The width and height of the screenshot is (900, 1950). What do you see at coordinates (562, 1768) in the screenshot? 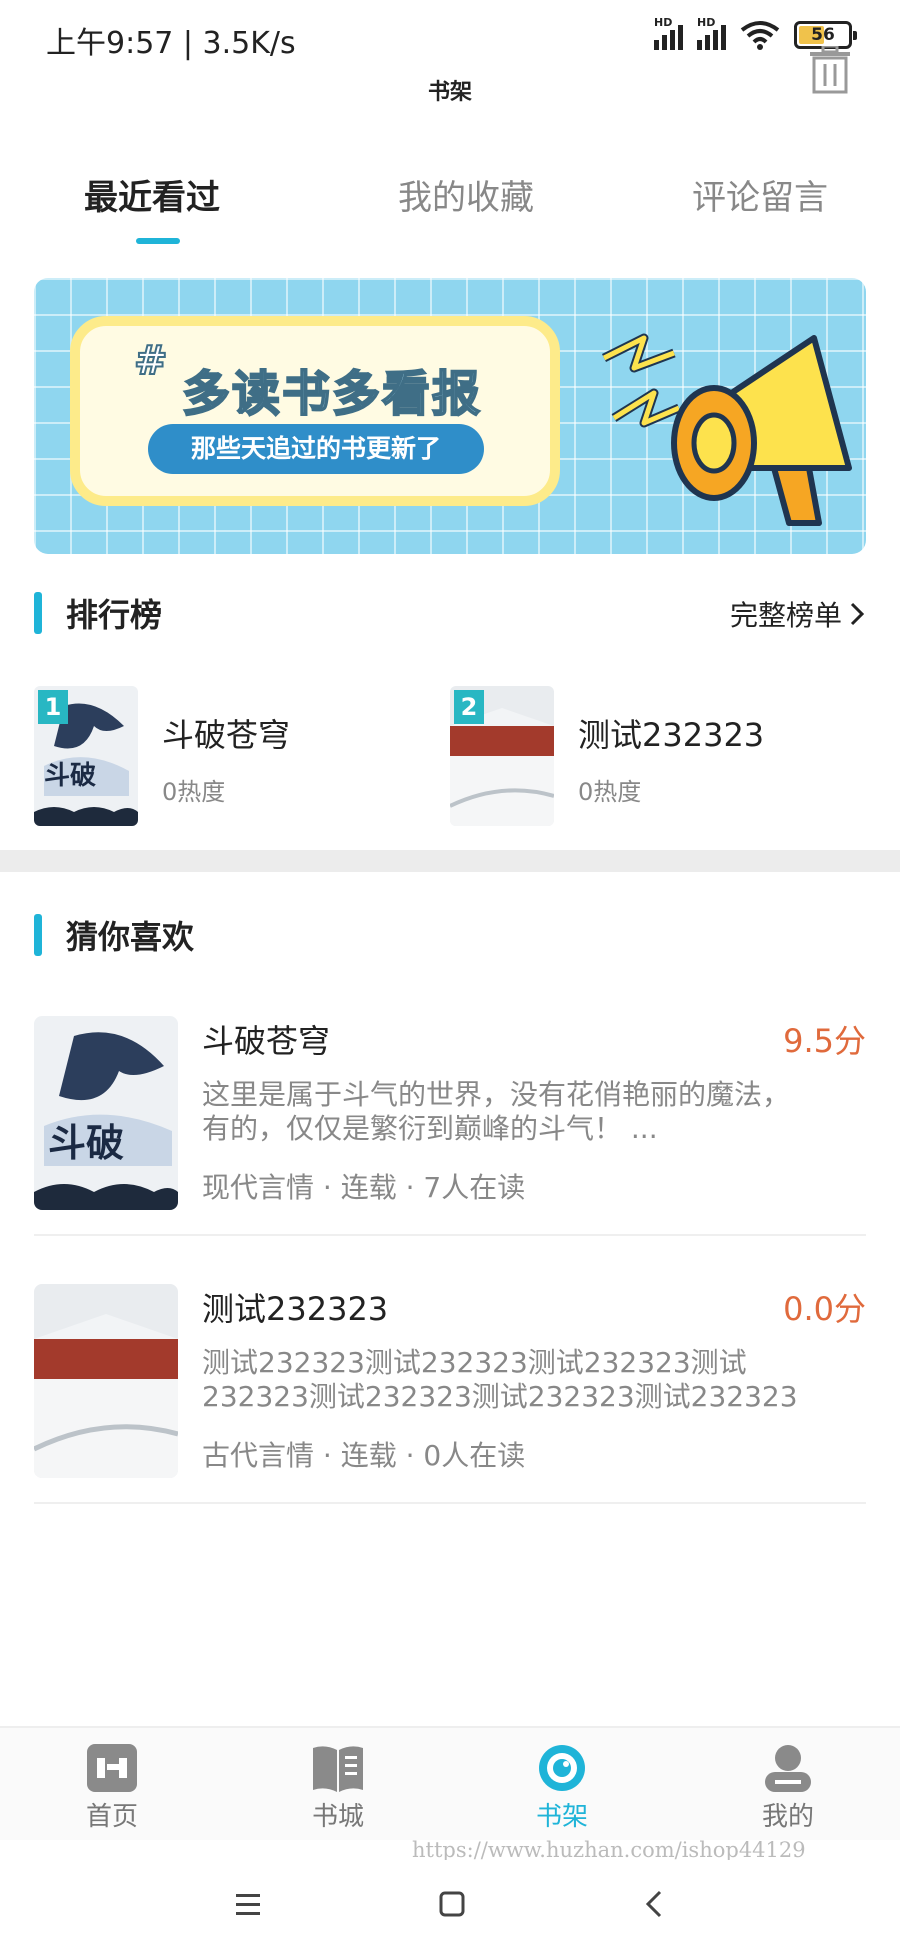
I see `bookshelf-icon` at bounding box center [562, 1768].